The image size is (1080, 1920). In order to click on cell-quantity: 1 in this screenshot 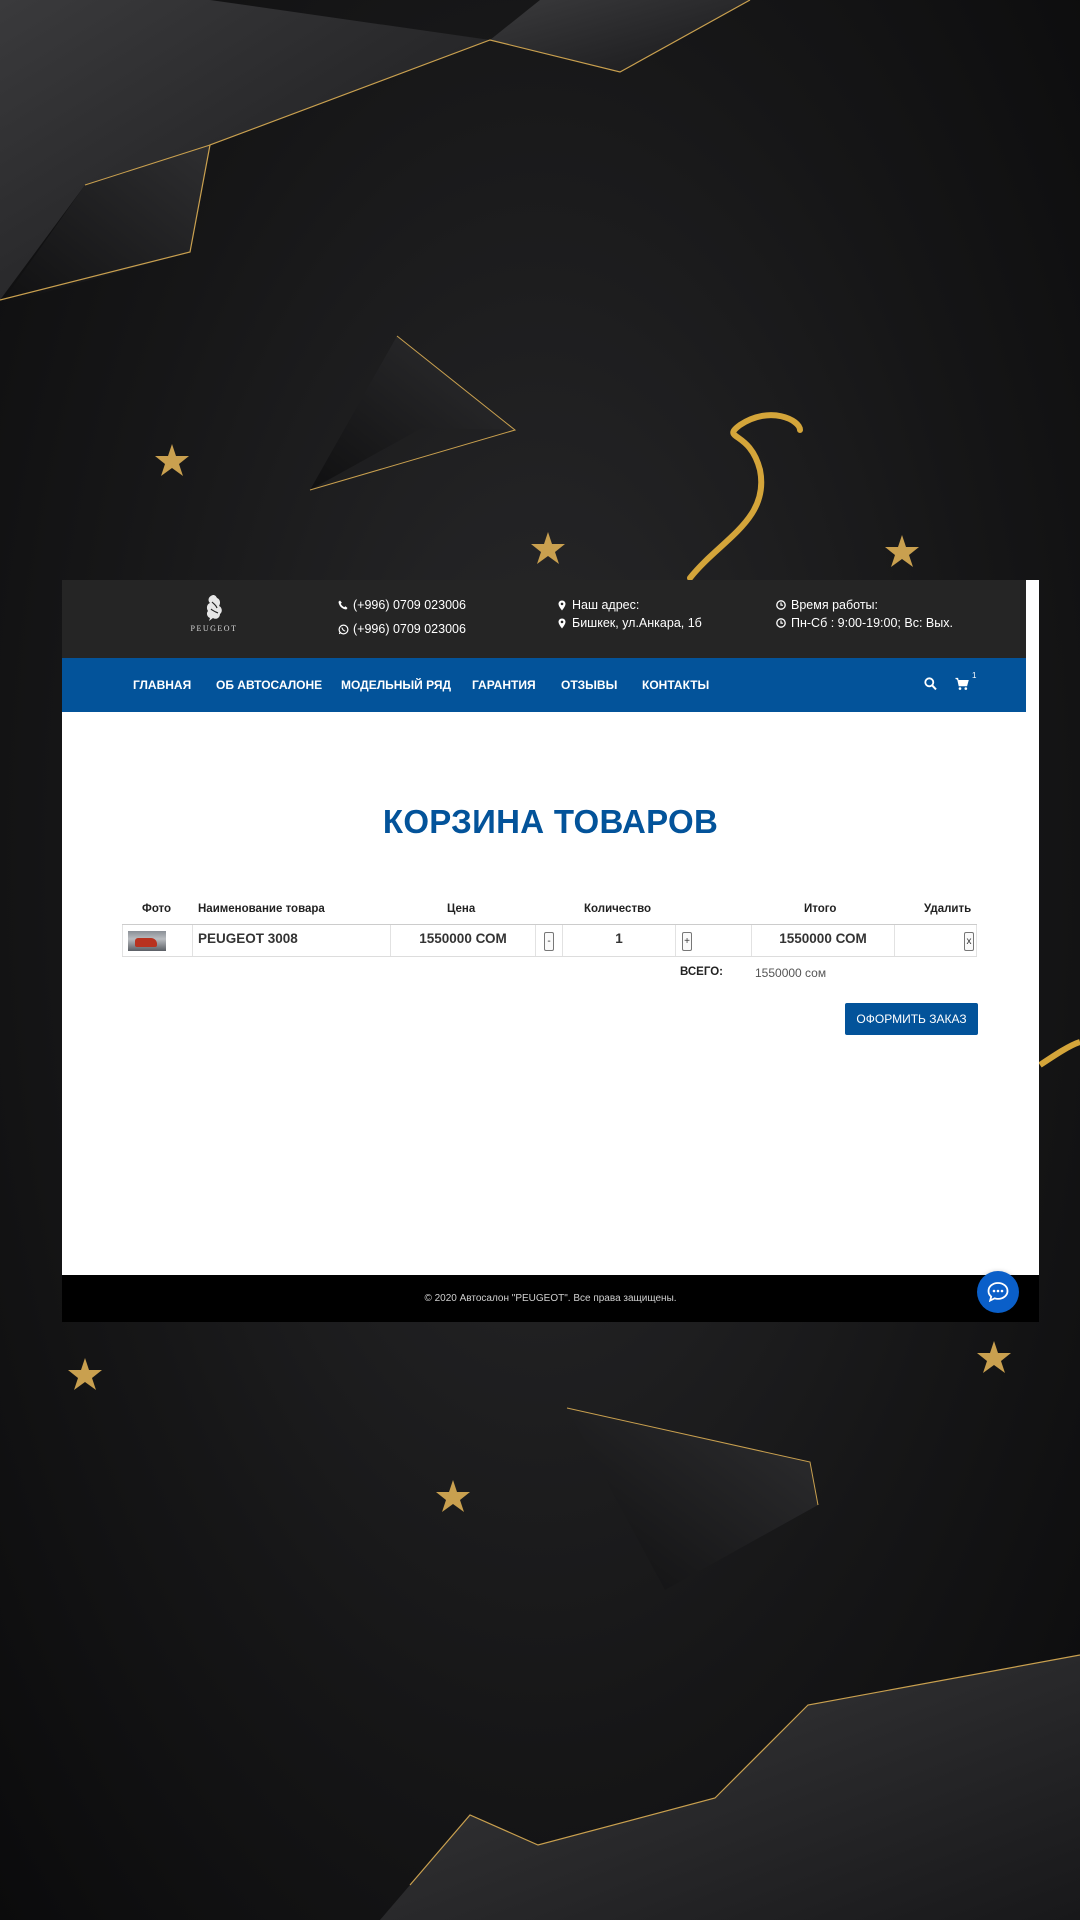, I will do `click(619, 940)`.